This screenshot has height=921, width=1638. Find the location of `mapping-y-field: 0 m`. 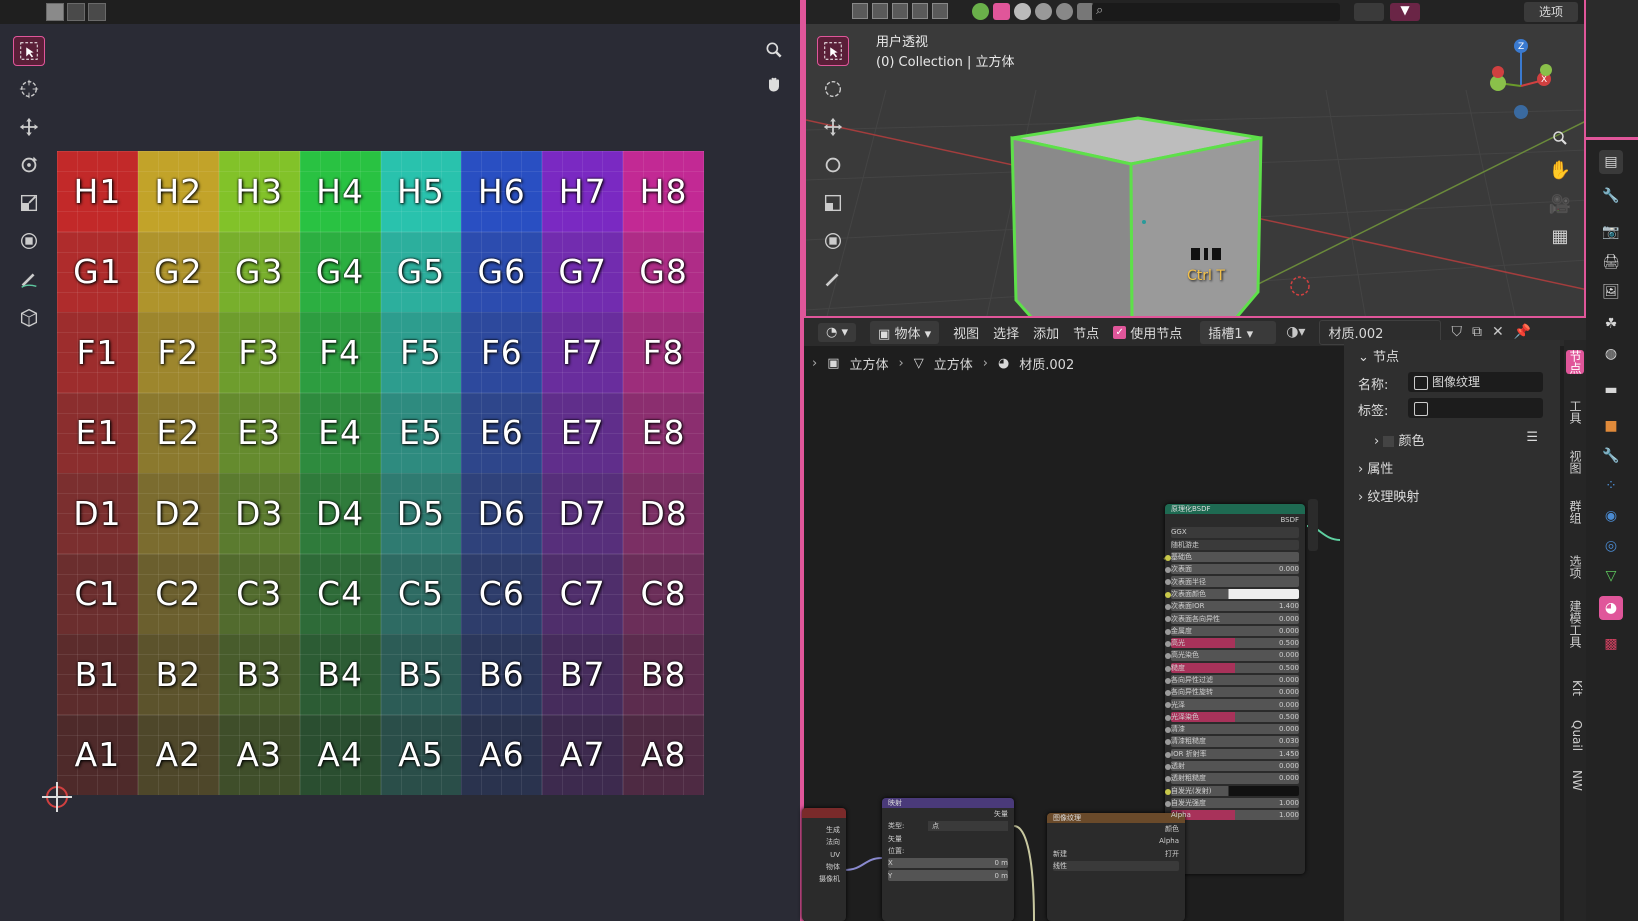

mapping-y-field: 0 m is located at coordinates (1002, 876).